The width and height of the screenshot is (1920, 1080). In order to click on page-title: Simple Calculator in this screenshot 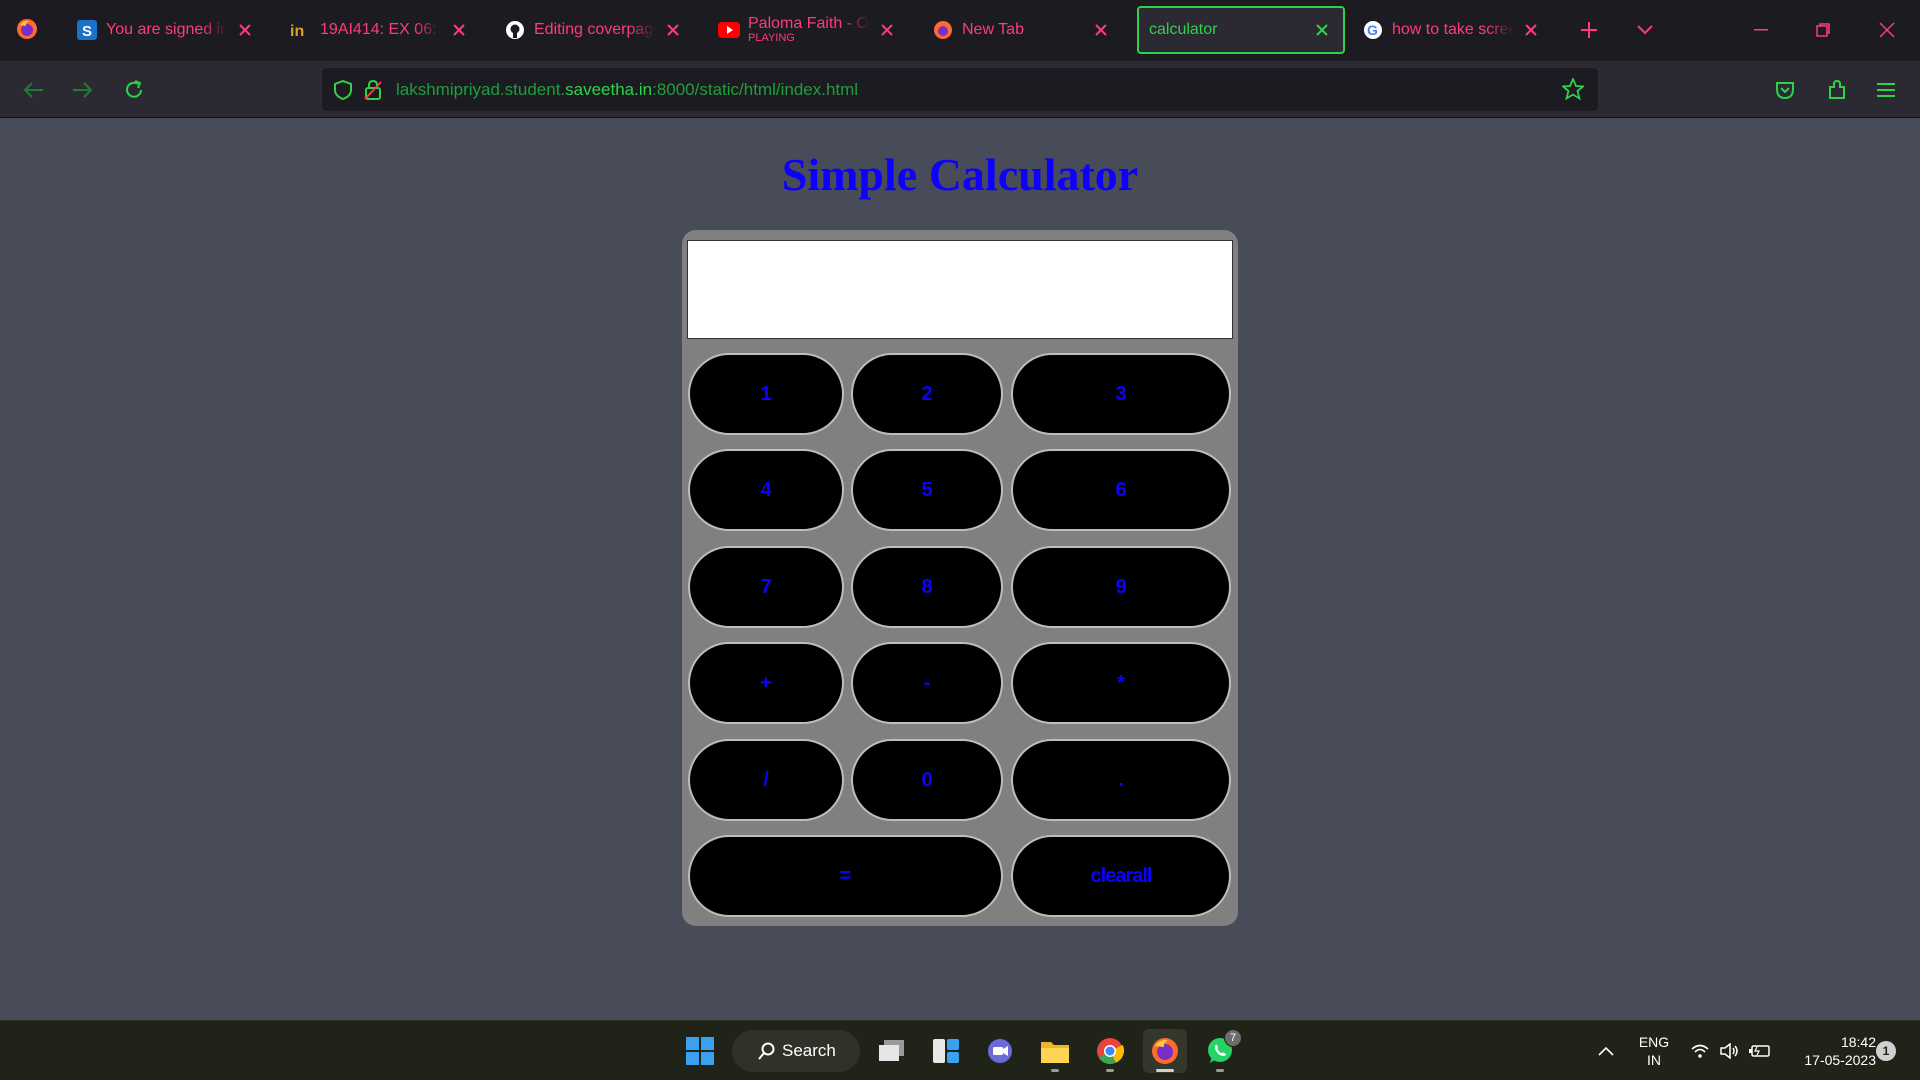, I will do `click(960, 174)`.